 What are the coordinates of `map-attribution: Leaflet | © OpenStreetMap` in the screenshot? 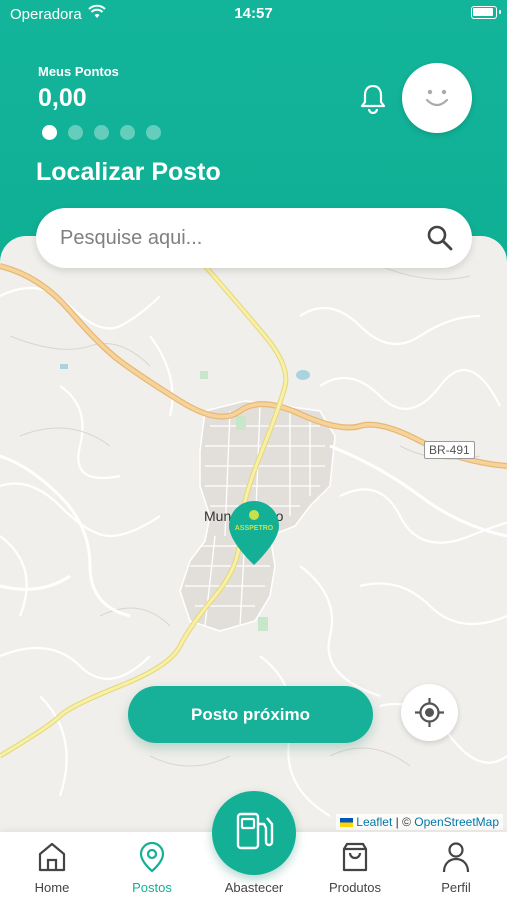 It's located at (419, 822).